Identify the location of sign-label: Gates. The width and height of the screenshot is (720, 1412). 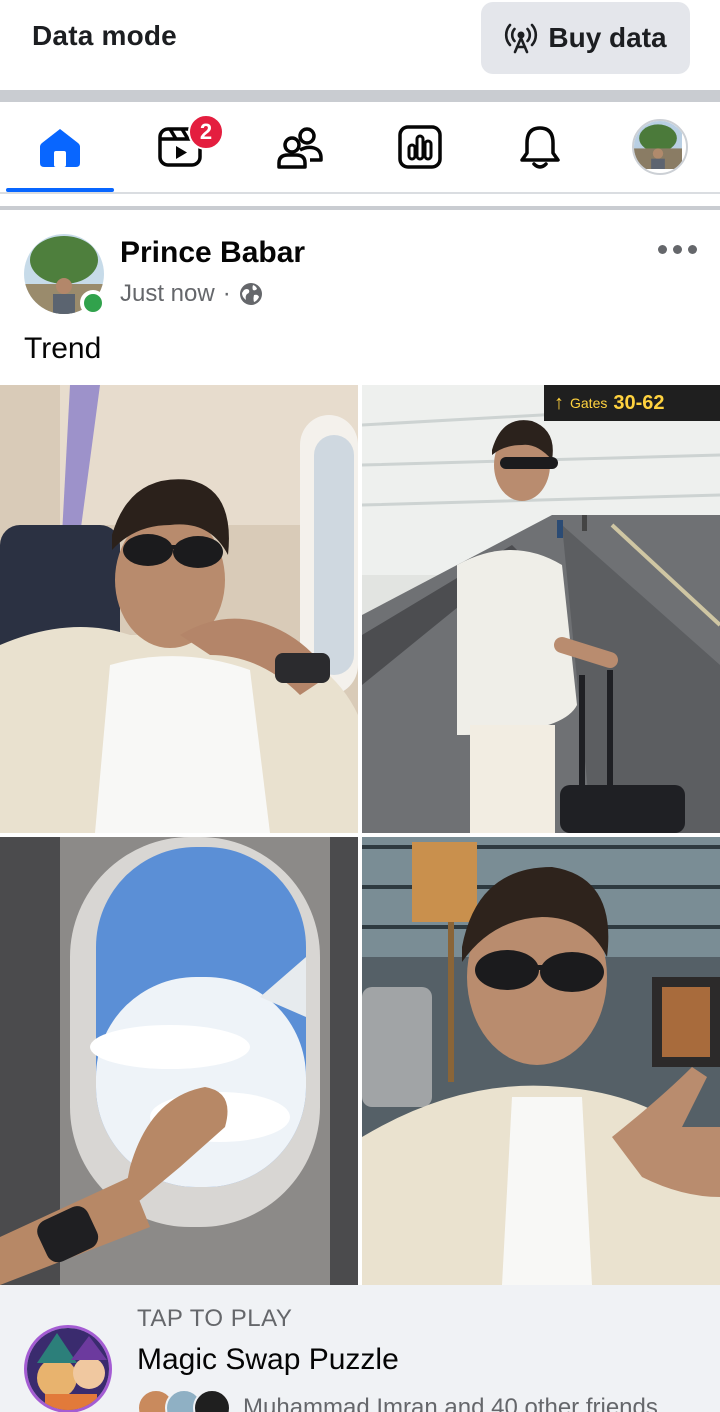
(589, 403).